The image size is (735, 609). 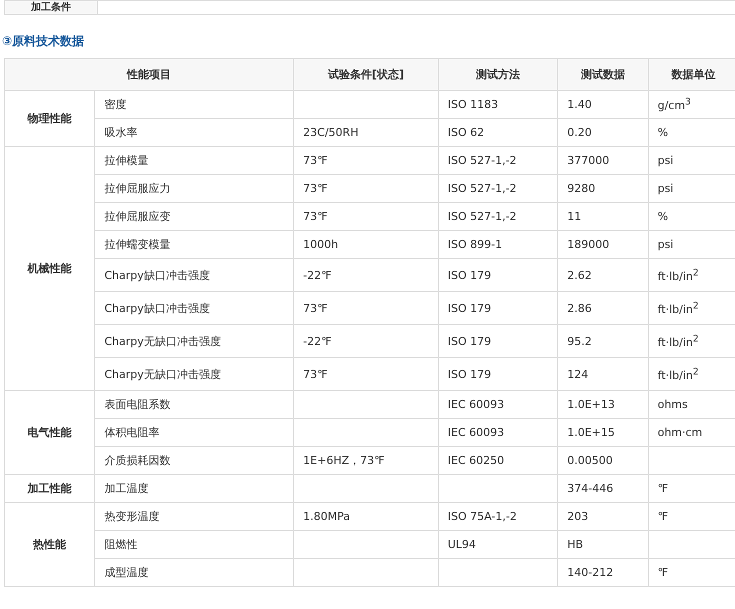 I want to click on table-cell: 0.00500, so click(x=603, y=460).